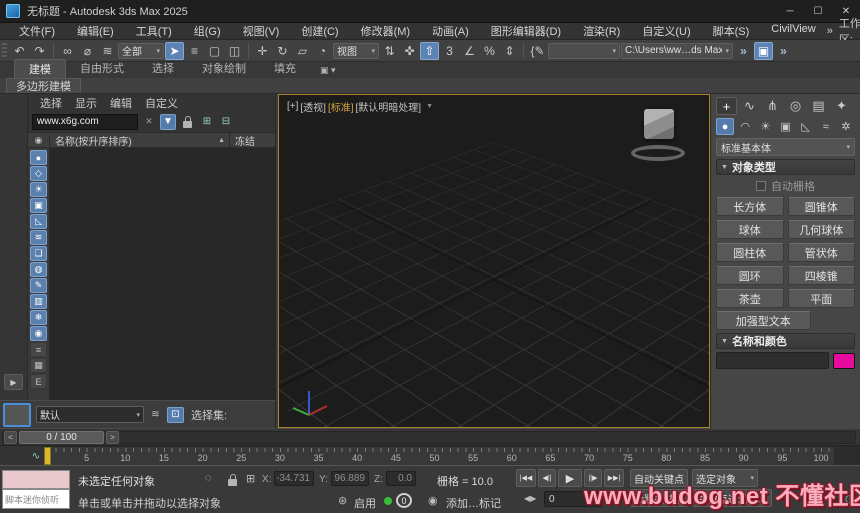 Image resolution: width=860 pixels, height=513 pixels. What do you see at coordinates (772, 106) in the screenshot?
I see `hierarchy-tab: ⋔` at bounding box center [772, 106].